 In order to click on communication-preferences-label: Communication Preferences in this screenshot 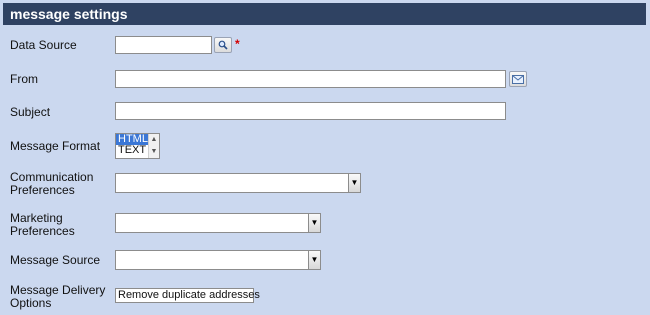, I will do `click(51, 184)`.